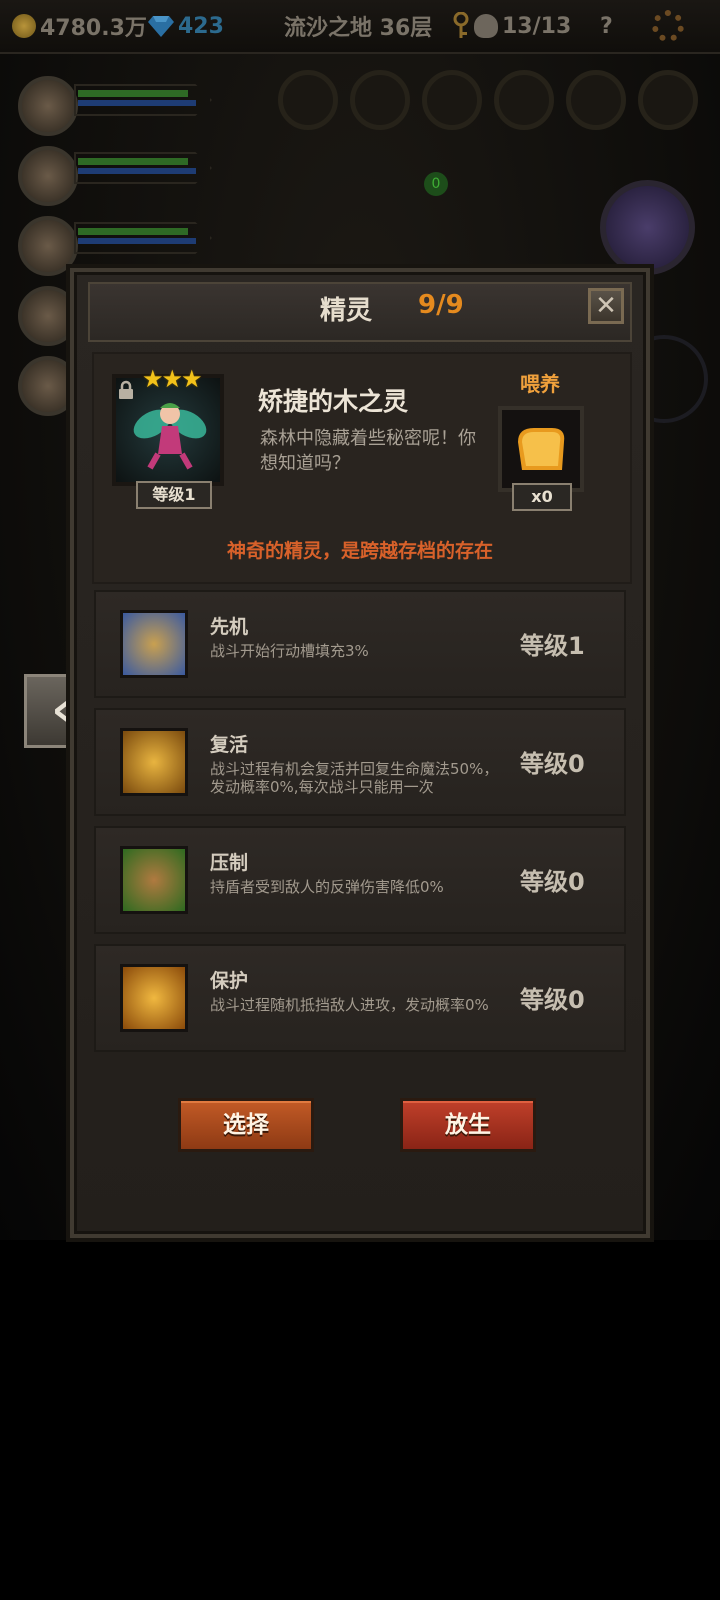 The height and width of the screenshot is (1600, 720). What do you see at coordinates (537, 26) in the screenshot?
I see `kill-value: 13/13` at bounding box center [537, 26].